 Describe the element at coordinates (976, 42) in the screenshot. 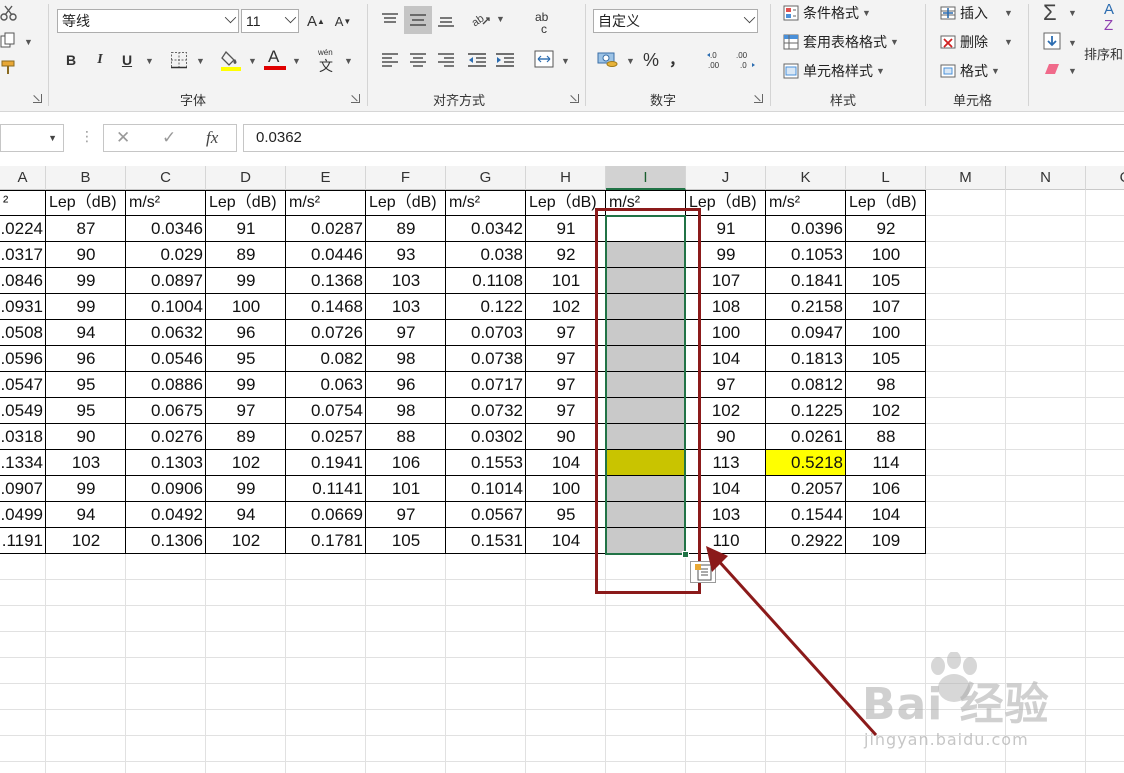

I see `delete-button: 删除 ▼` at that location.